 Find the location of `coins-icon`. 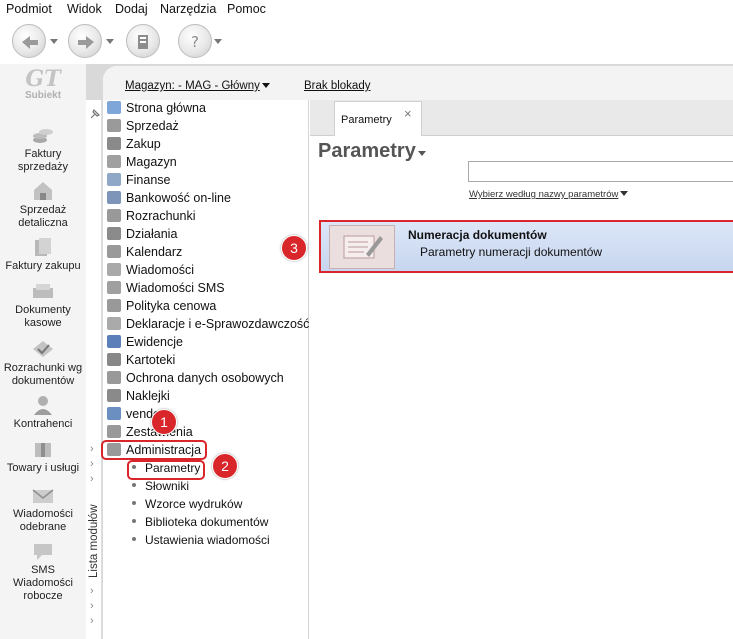

coins-icon is located at coordinates (43, 136).